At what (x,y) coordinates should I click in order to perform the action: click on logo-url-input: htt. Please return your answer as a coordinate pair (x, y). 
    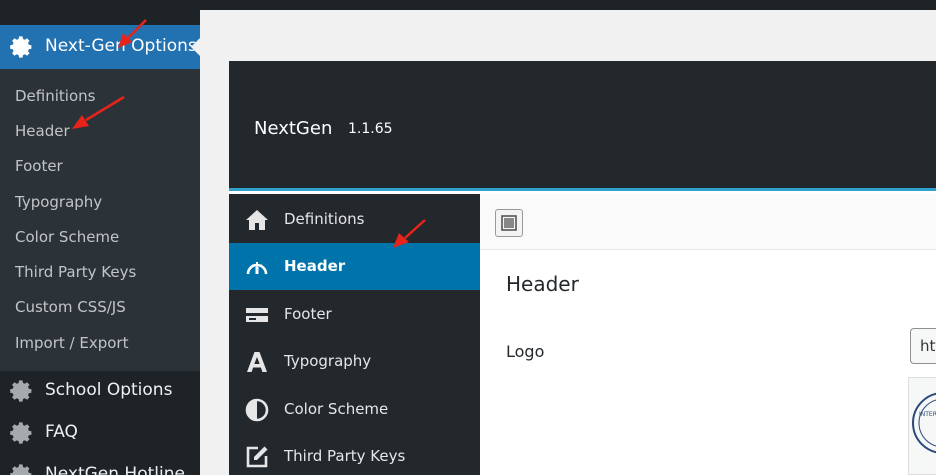
    Looking at the image, I should click on (923, 346).